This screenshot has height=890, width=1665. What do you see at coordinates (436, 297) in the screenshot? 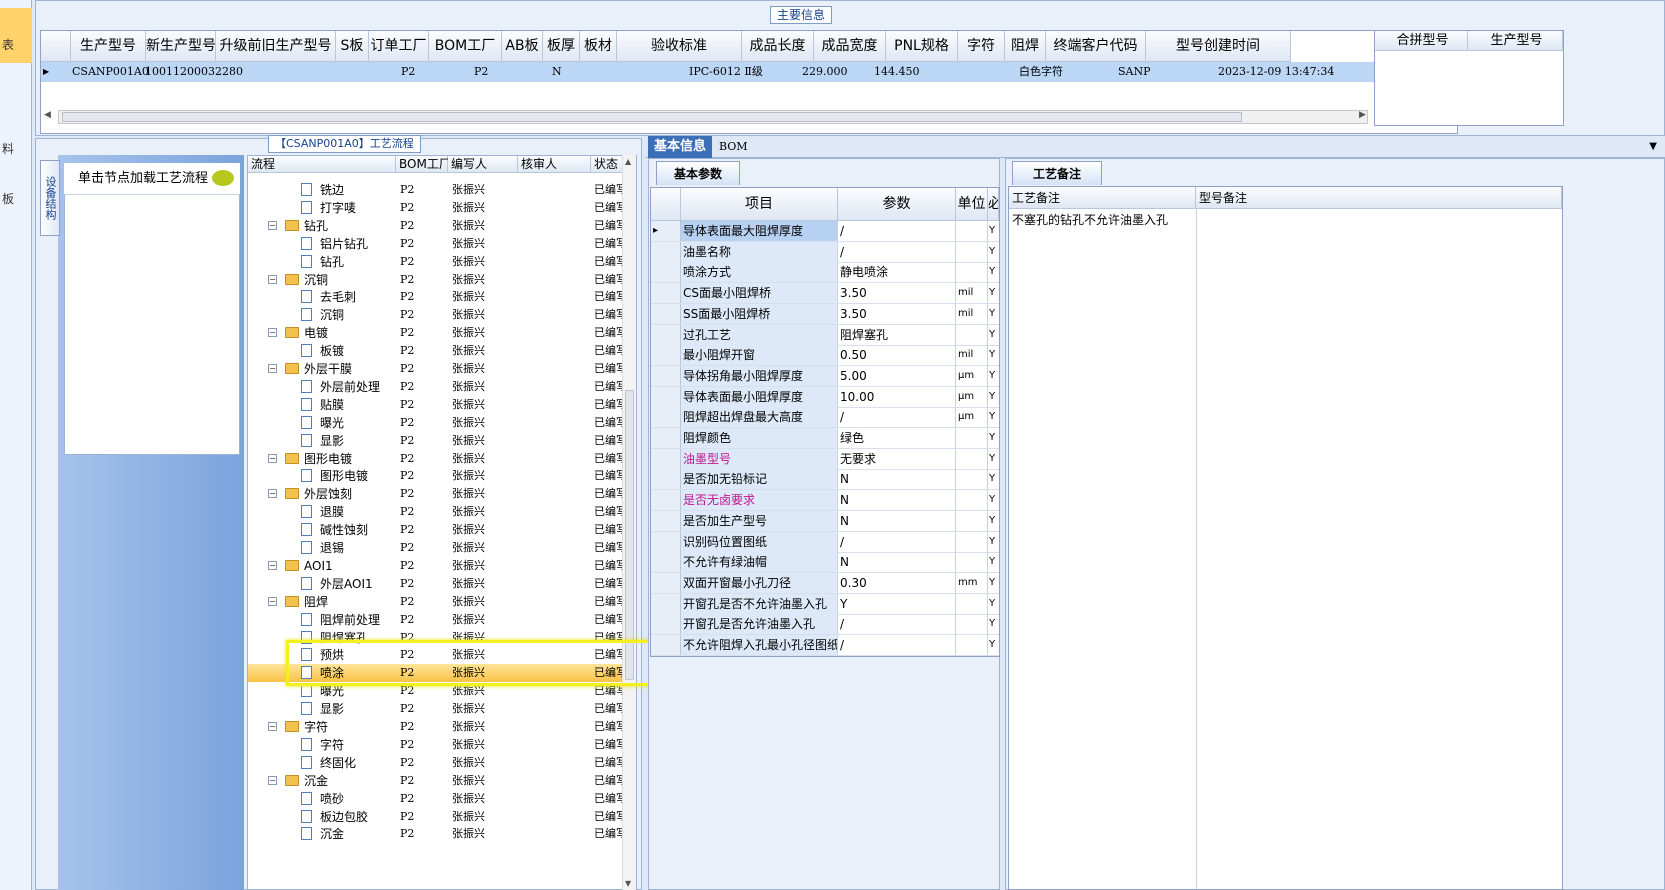
I see `tree-row: 去毛刺 P2 张振兴 已编写` at bounding box center [436, 297].